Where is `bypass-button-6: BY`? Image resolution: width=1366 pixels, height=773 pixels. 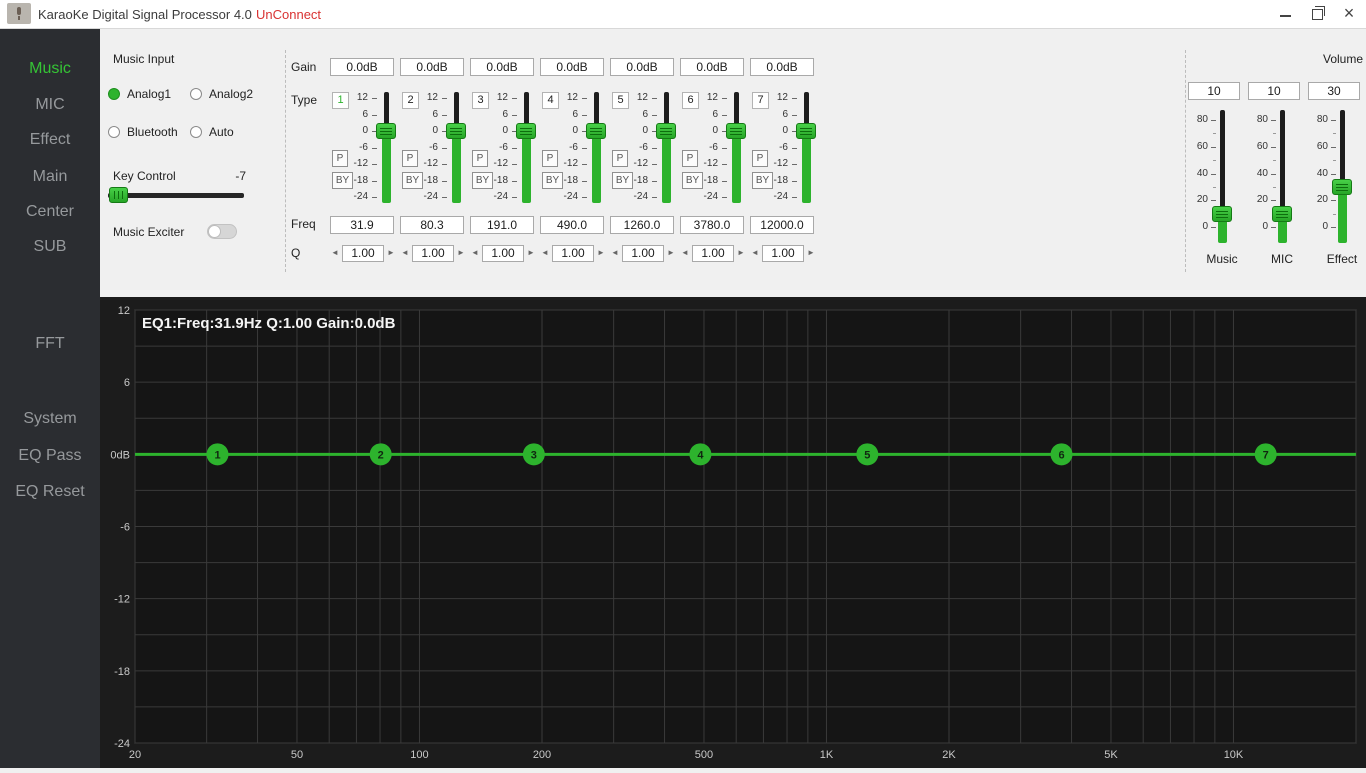
bypass-button-6: BY is located at coordinates (692, 180).